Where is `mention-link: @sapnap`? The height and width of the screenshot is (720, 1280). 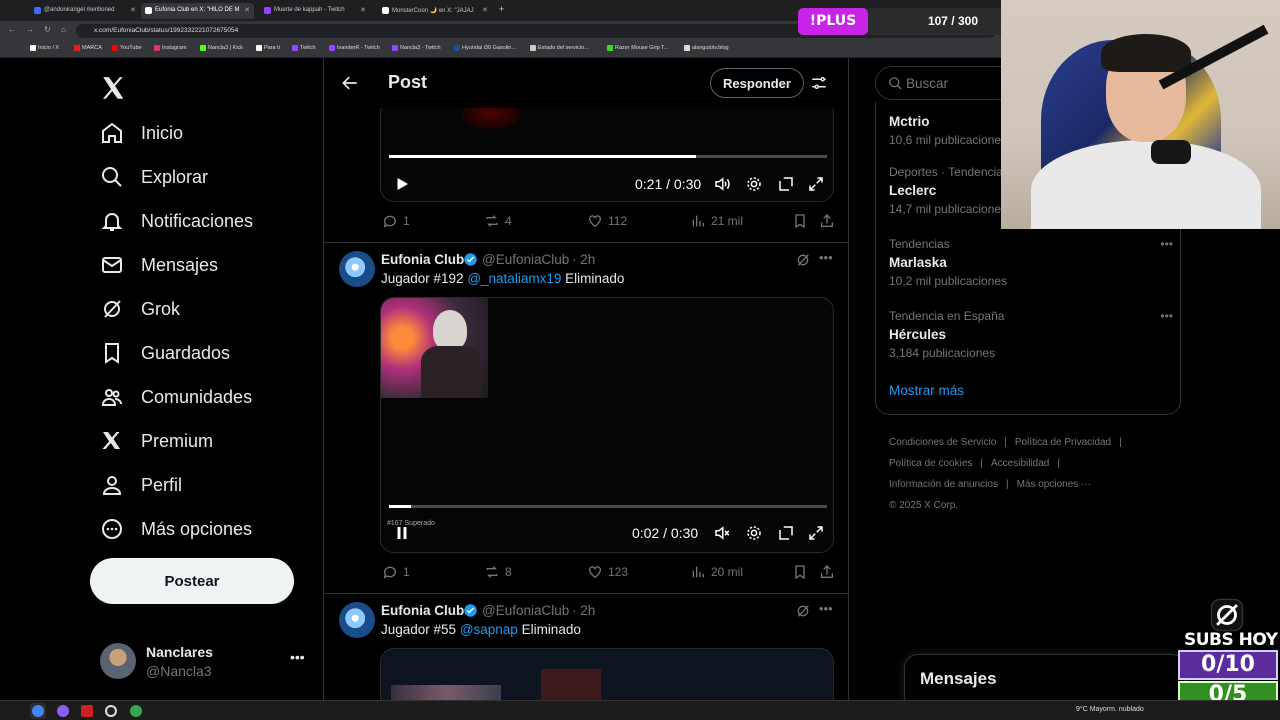
mention-link: @sapnap is located at coordinates (489, 629).